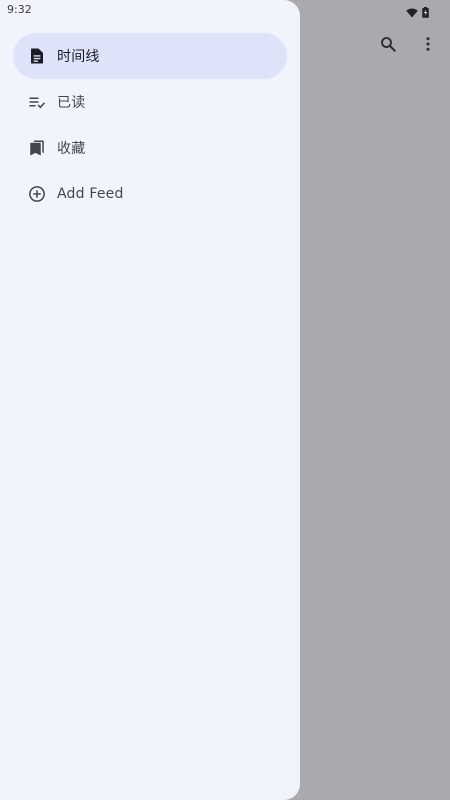  I want to click on drawer-nav-list: 时间线 已读 收藏 Add Feed, so click(150, 125).